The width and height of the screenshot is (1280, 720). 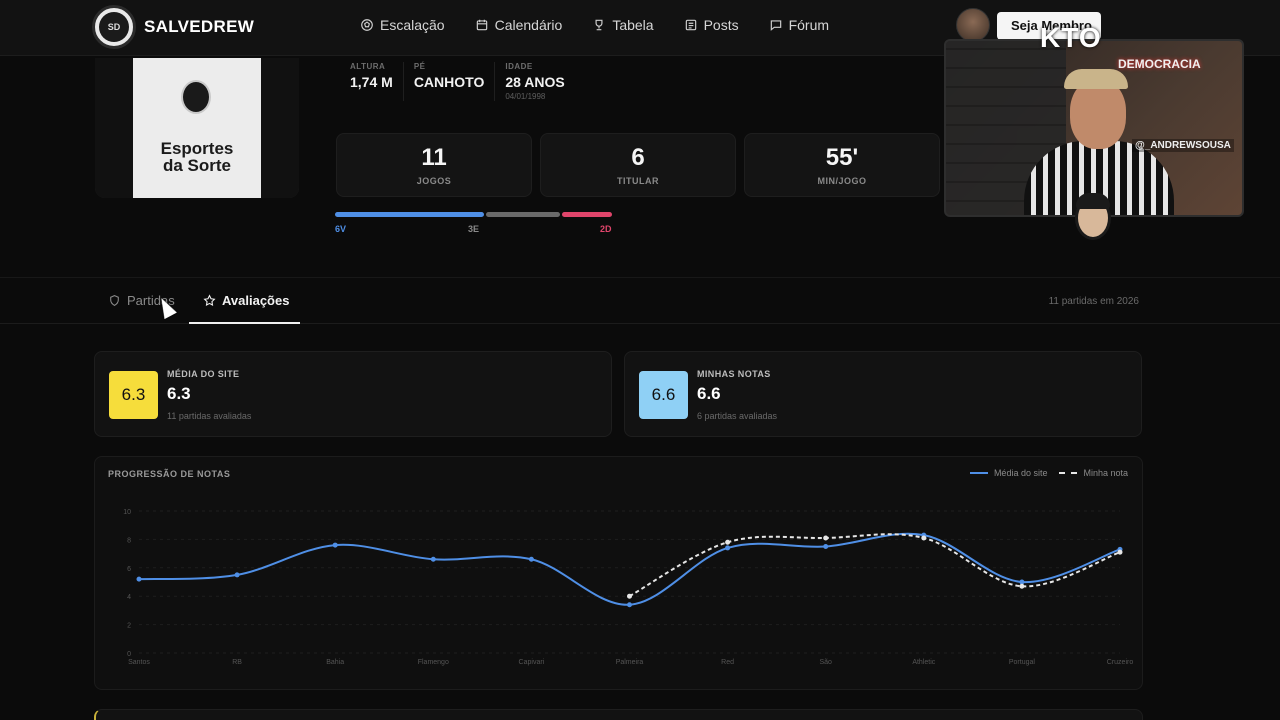 What do you see at coordinates (129, 597) in the screenshot?
I see `y-tick-label: 4` at bounding box center [129, 597].